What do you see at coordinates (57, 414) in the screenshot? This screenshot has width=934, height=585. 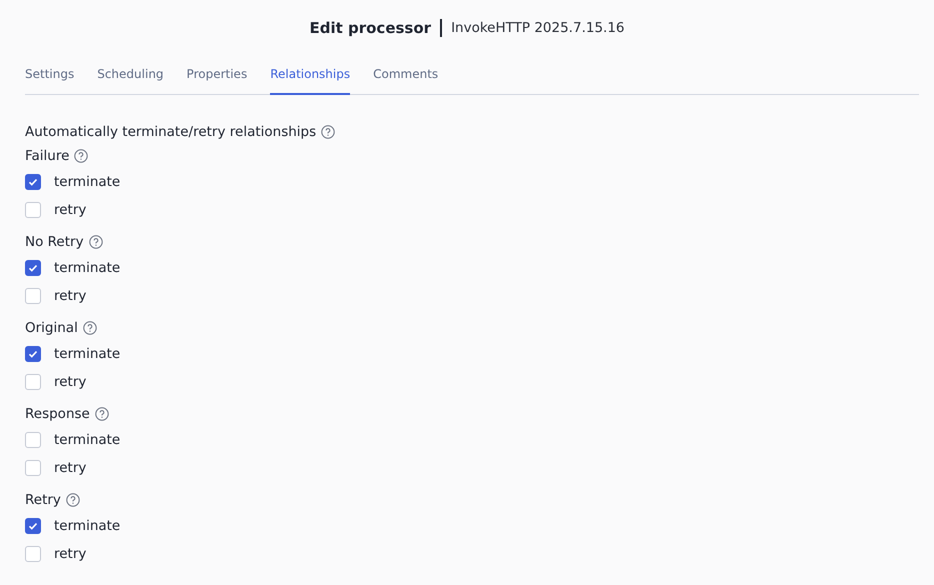 I see `relationship-name: Response` at bounding box center [57, 414].